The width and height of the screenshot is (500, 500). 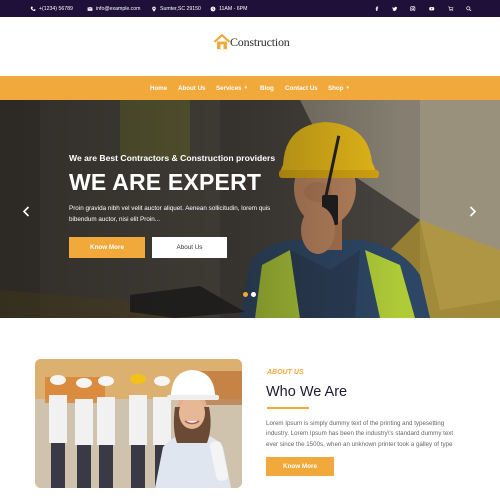 I want to click on logo-text: Construction, so click(x=260, y=41).